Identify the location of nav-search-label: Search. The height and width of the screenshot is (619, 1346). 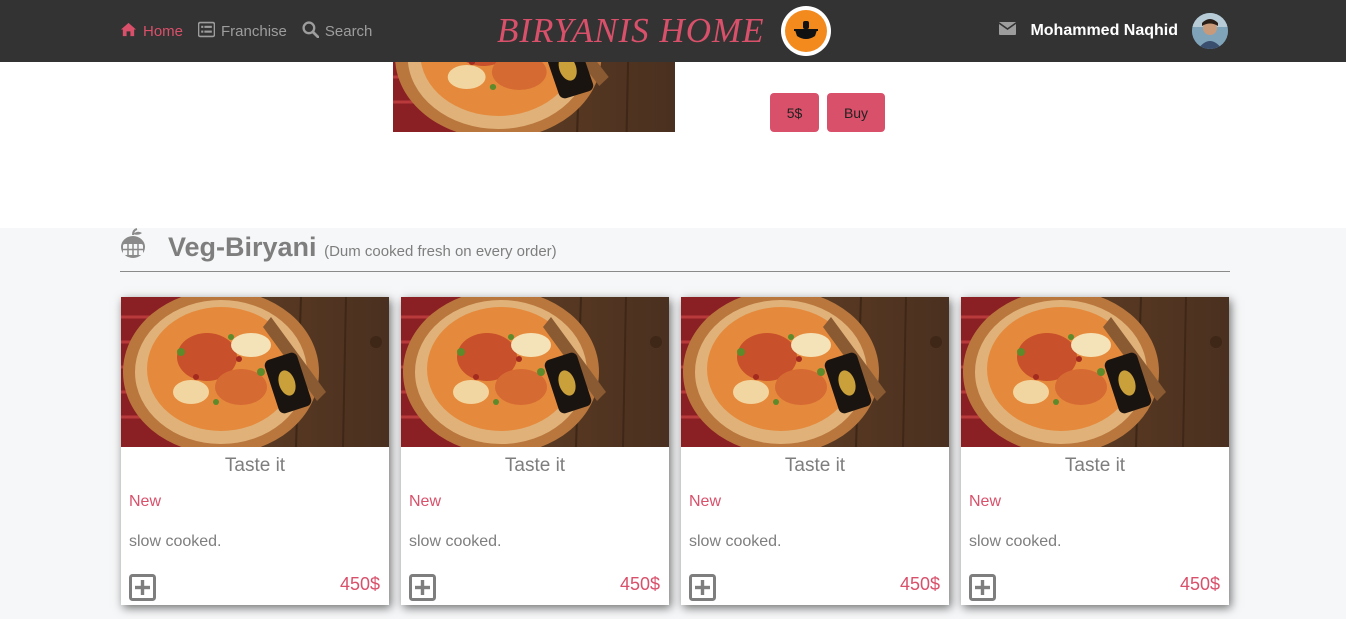
(348, 31).